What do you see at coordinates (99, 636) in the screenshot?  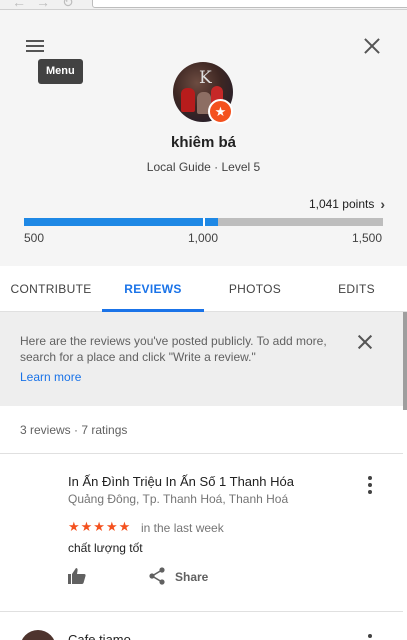 I see `review-place-name: Cafe tiamo` at bounding box center [99, 636].